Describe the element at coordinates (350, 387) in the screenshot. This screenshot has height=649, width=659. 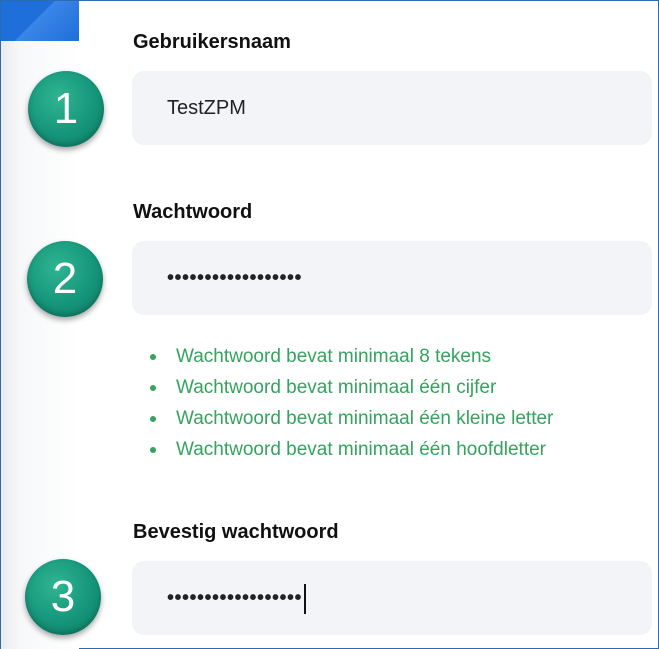
I see `password-rule: Wachtwoord bevat minimaal één cijfer` at that location.